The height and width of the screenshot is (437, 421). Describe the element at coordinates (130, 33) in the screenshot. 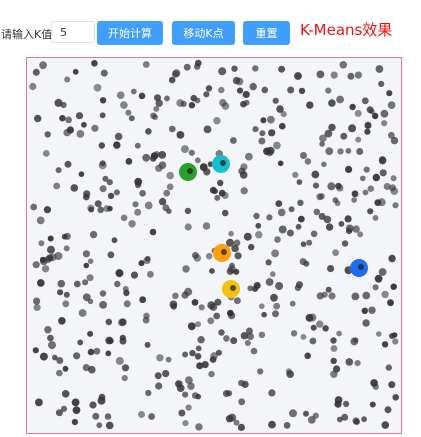

I see `start-calculation-button: 开始计算` at that location.